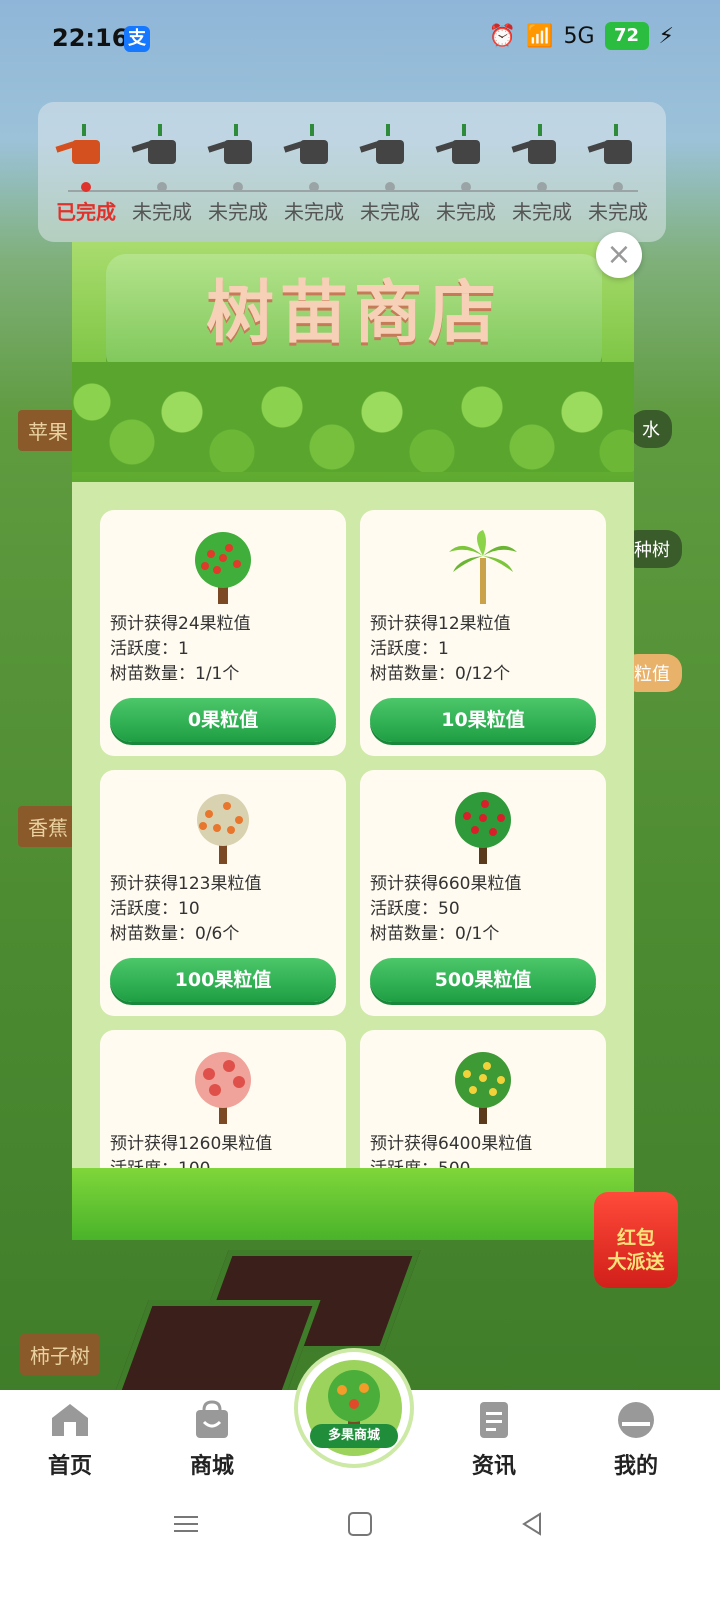  I want to click on item-info: 预计获得12果粒值 活跃度：1 树苗数量：0/12个, so click(440, 649).